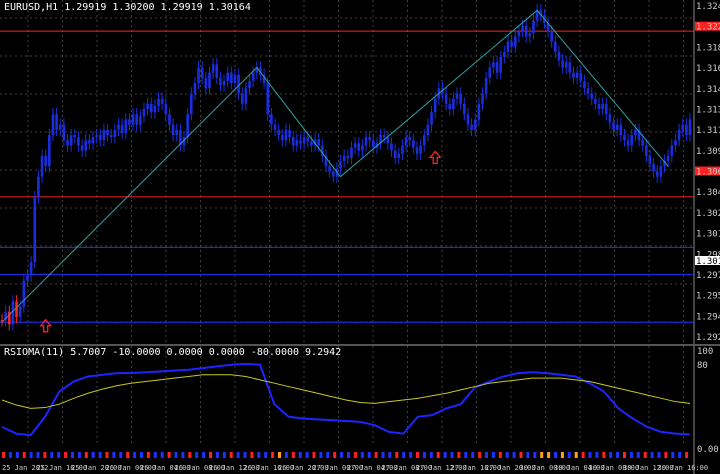  What do you see at coordinates (708, 338) in the screenshot?
I see `price-label: 1.29230` at bounding box center [708, 338].